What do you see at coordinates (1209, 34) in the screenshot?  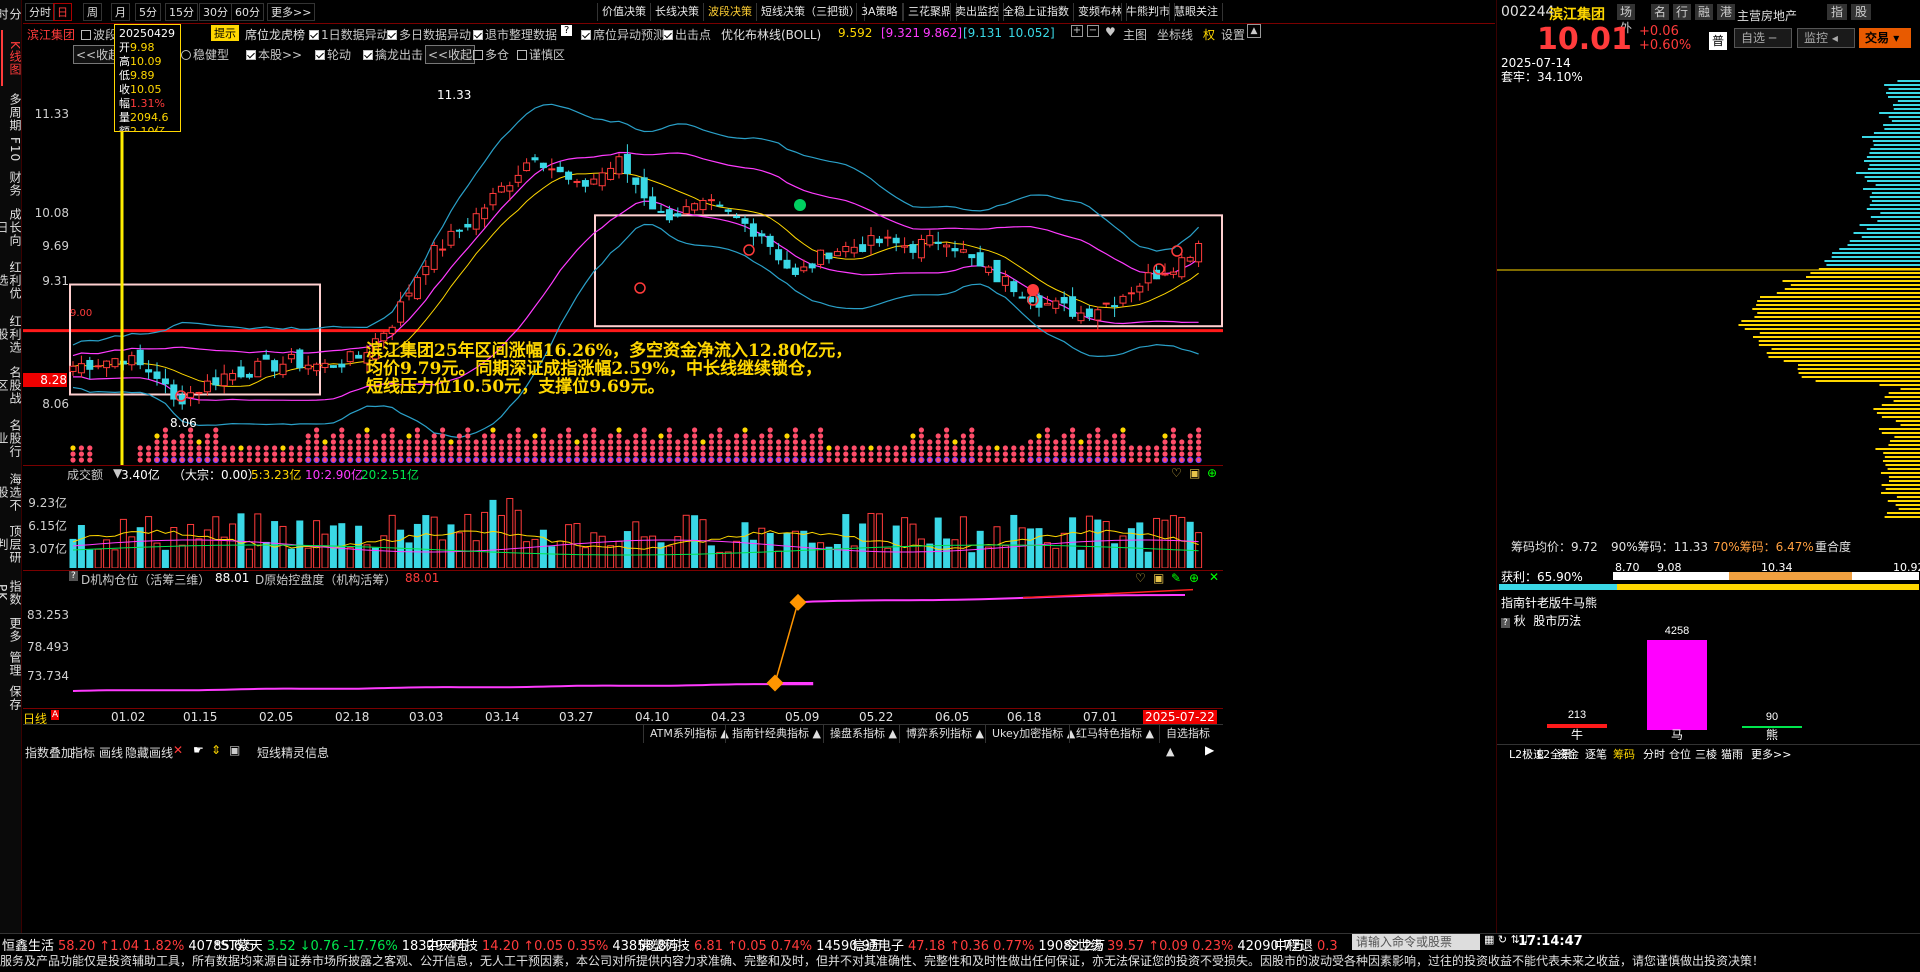 I see `rights-btn: 权` at bounding box center [1209, 34].